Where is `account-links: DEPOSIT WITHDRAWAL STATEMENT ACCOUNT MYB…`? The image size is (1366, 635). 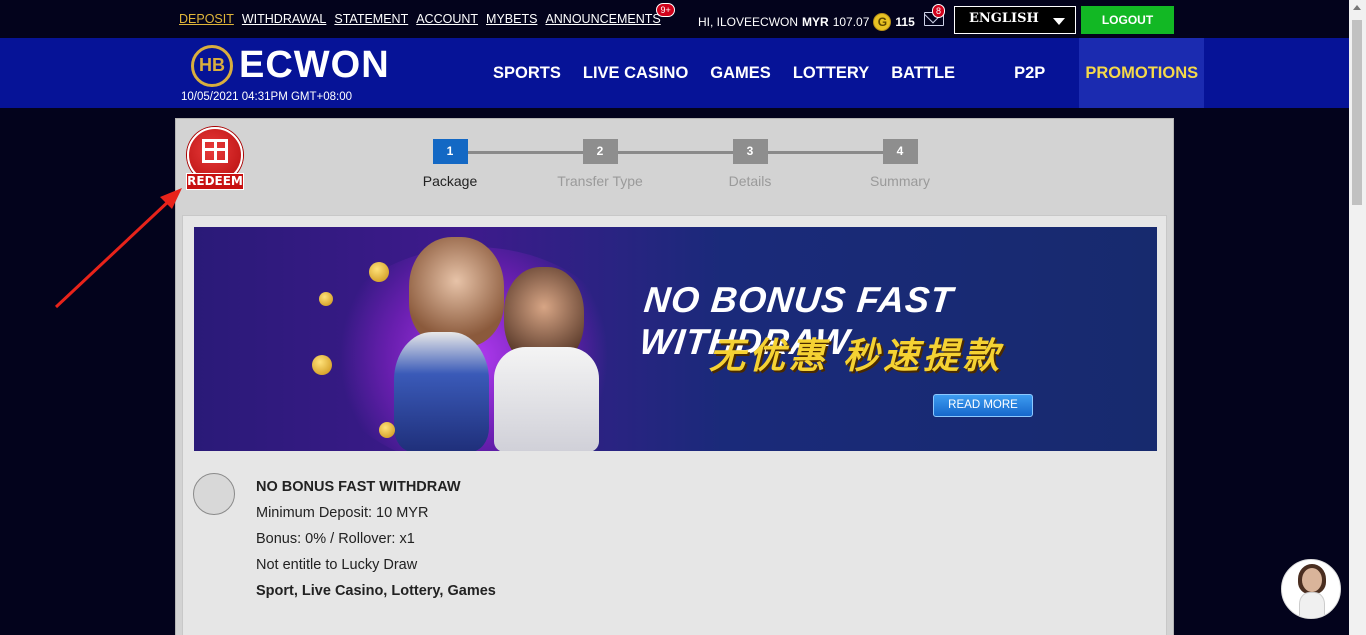 account-links: DEPOSIT WITHDRAWAL STATEMENT ACCOUNT MYB… is located at coordinates (427, 14).